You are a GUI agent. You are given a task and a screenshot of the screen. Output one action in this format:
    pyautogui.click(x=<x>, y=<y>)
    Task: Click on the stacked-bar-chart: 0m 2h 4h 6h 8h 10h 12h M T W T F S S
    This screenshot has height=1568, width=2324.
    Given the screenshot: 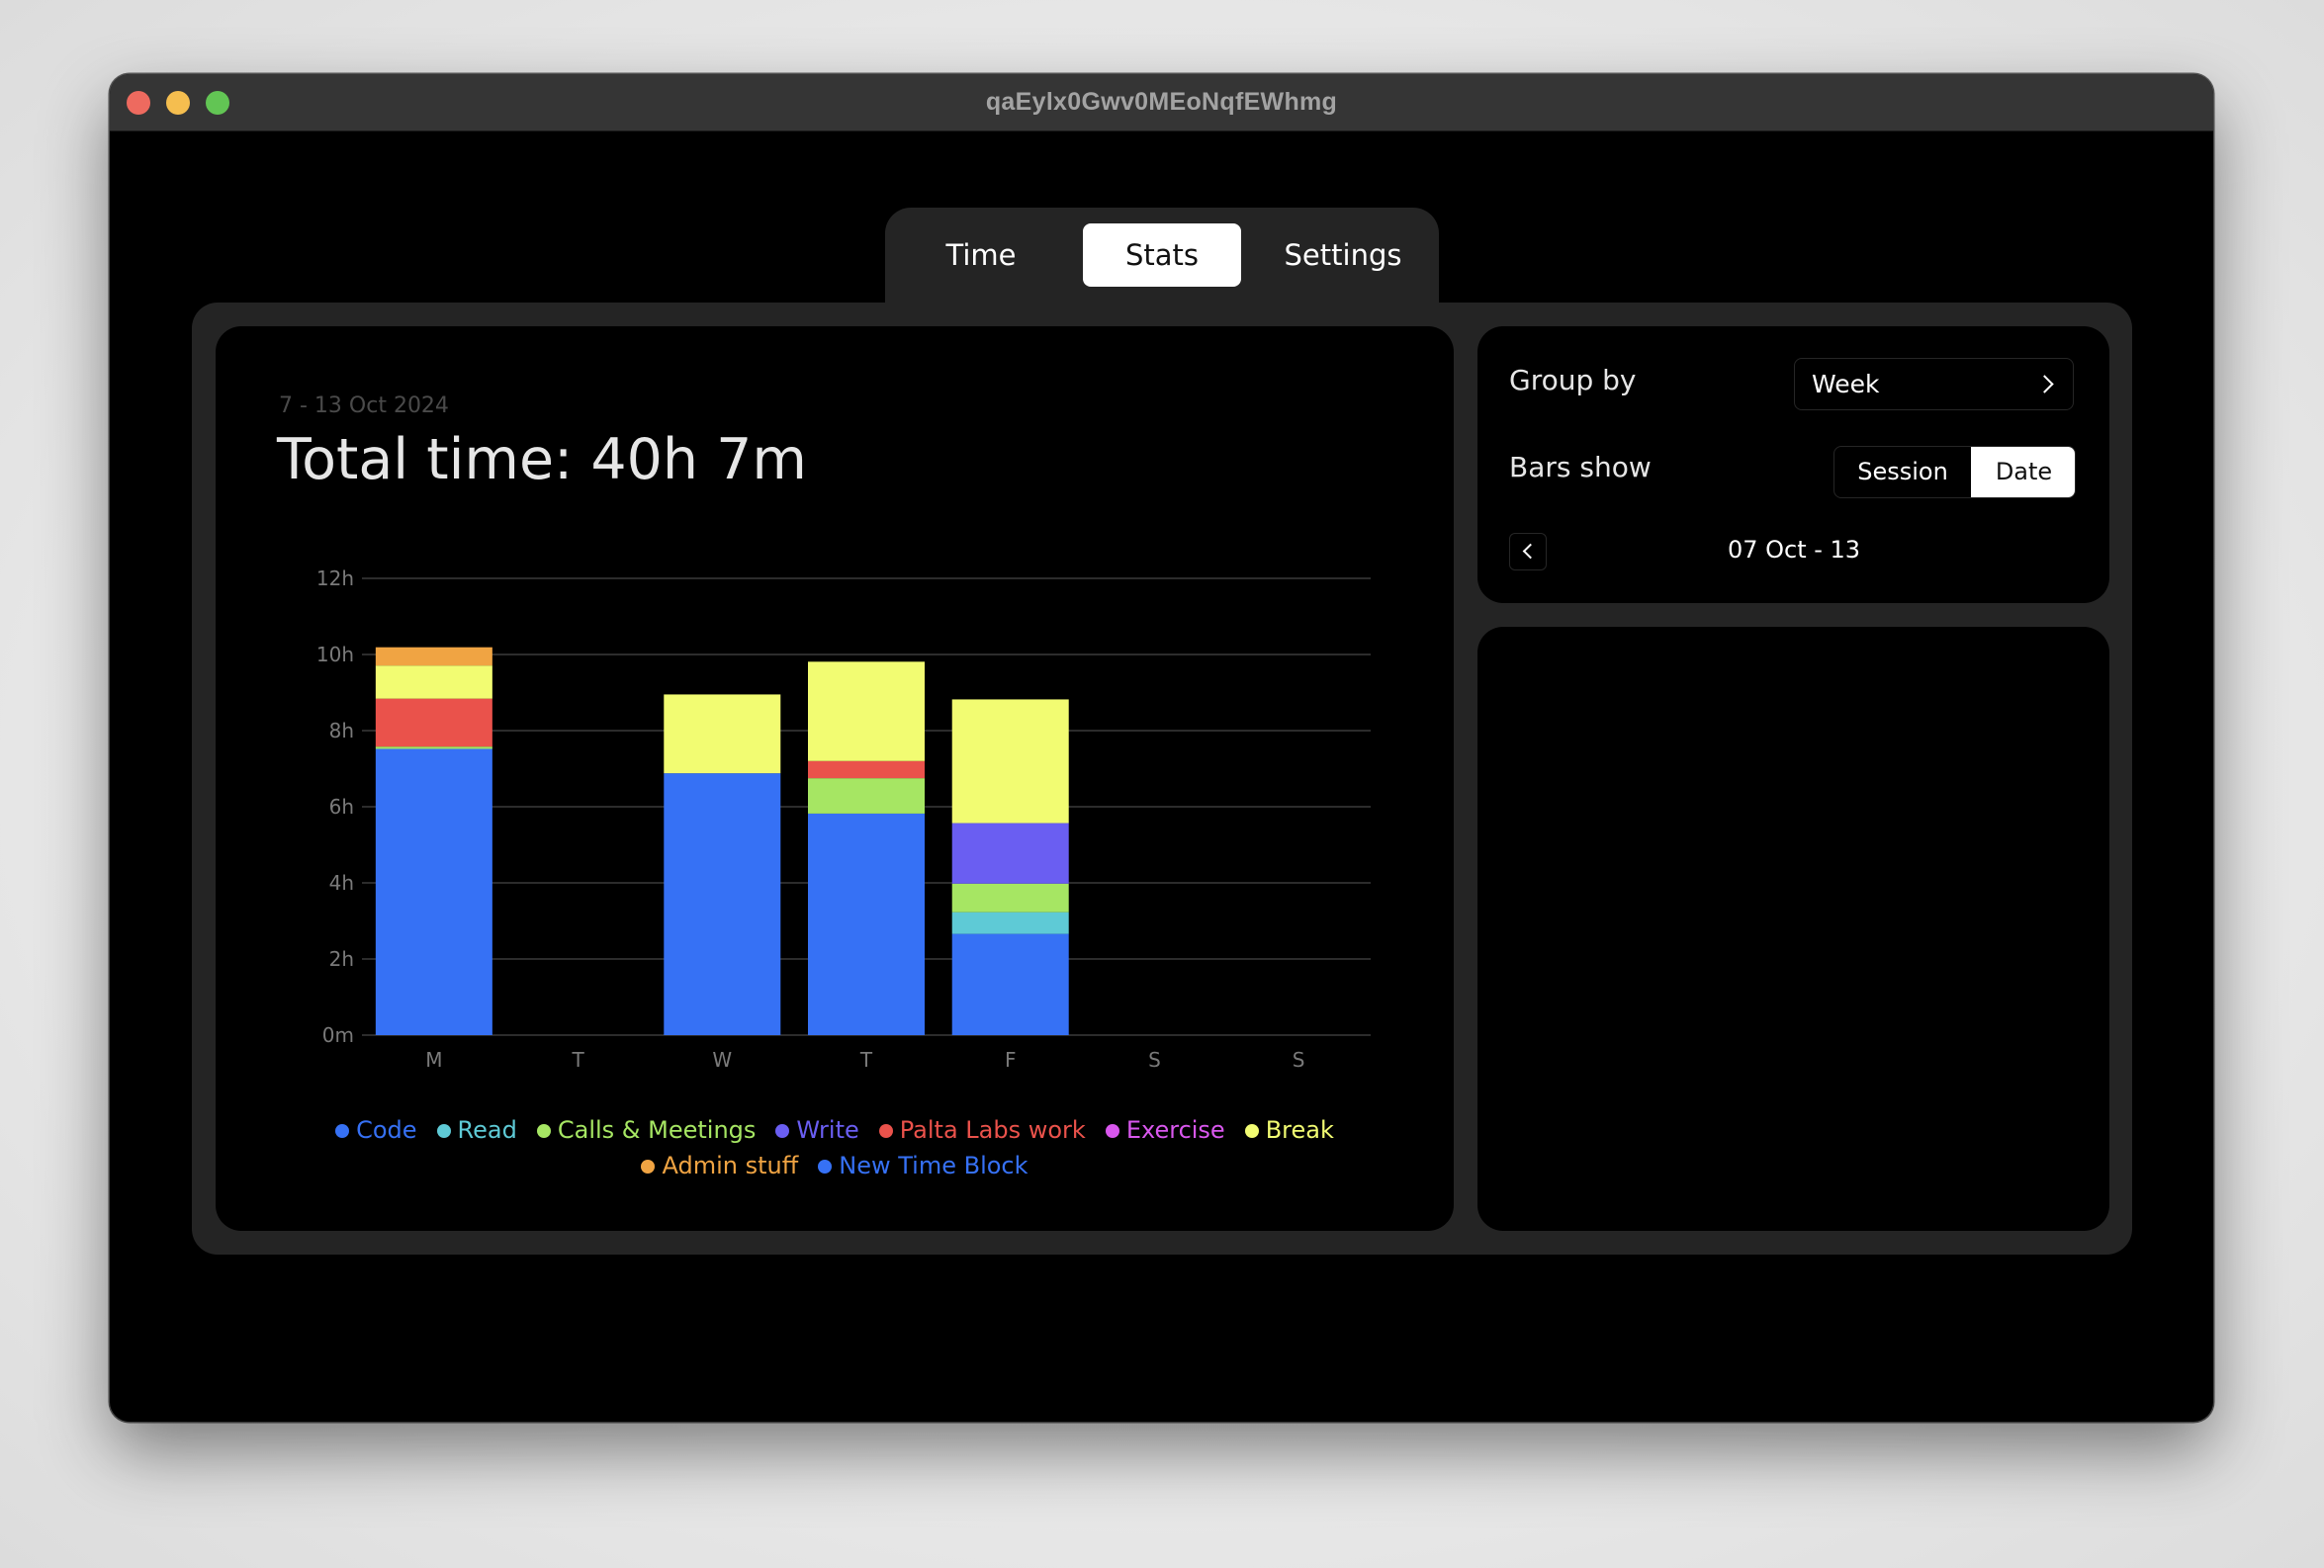 What is the action you would take?
    pyautogui.click(x=843, y=819)
    